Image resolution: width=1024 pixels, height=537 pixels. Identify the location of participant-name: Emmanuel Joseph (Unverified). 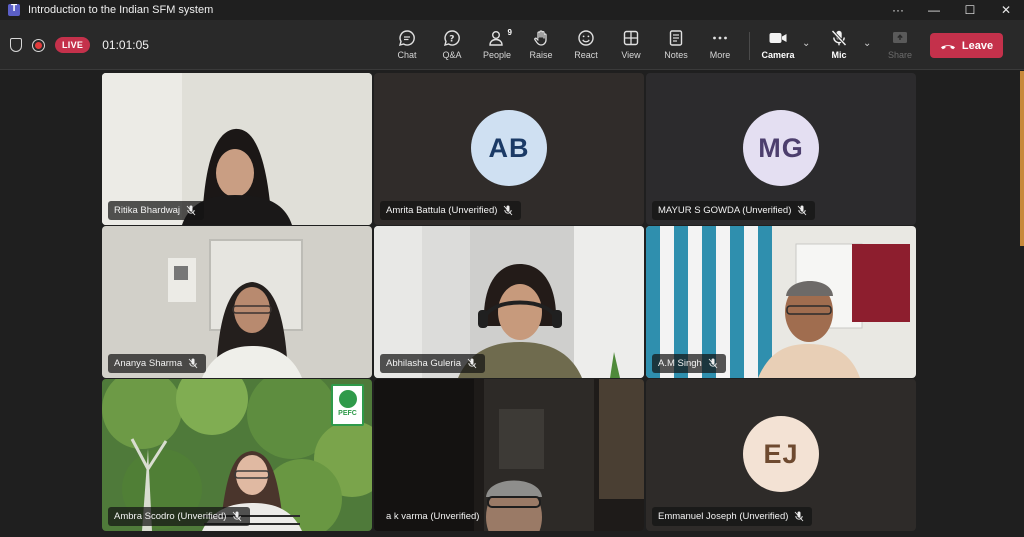
(723, 516).